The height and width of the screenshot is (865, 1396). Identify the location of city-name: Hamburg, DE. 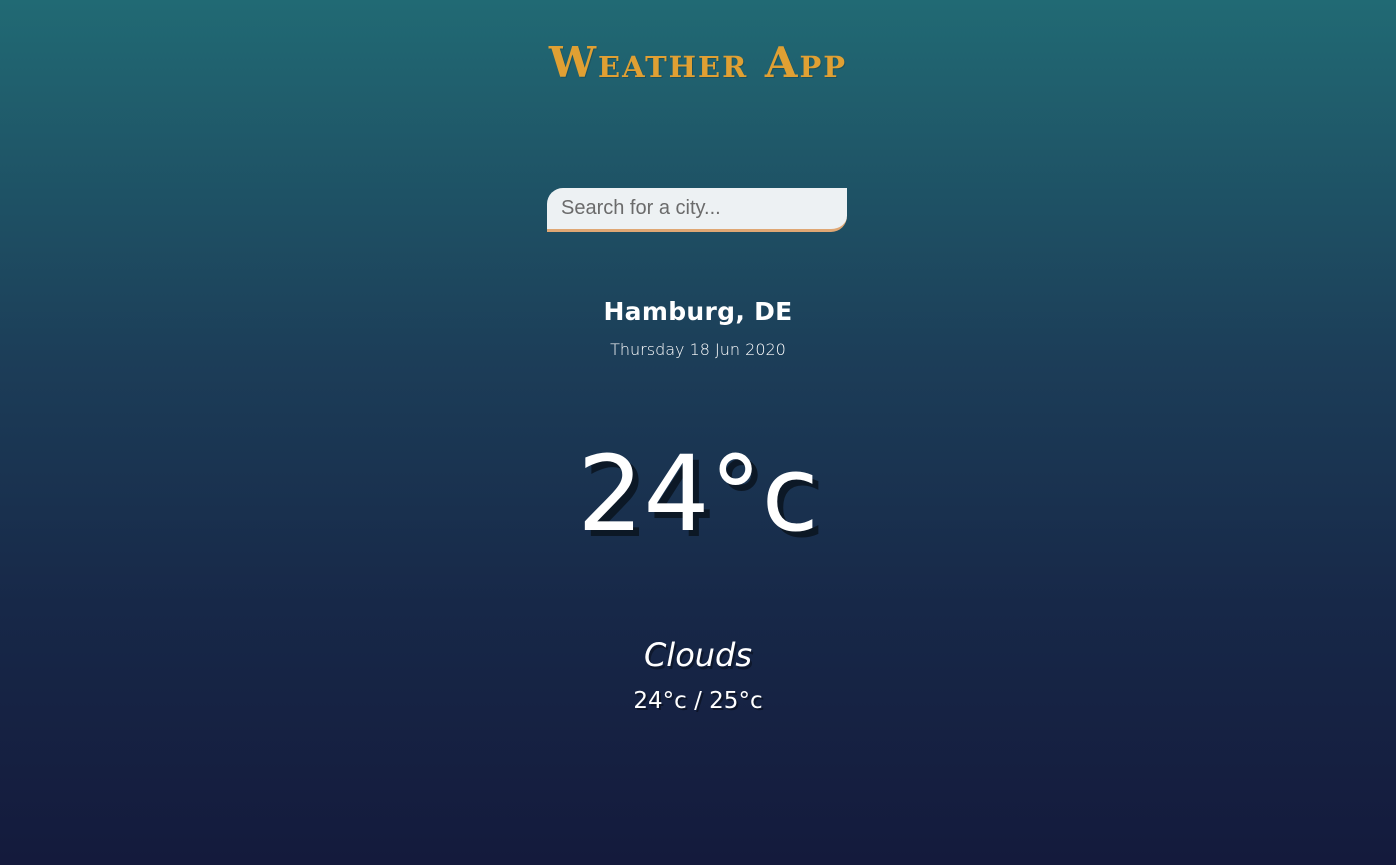
(698, 311).